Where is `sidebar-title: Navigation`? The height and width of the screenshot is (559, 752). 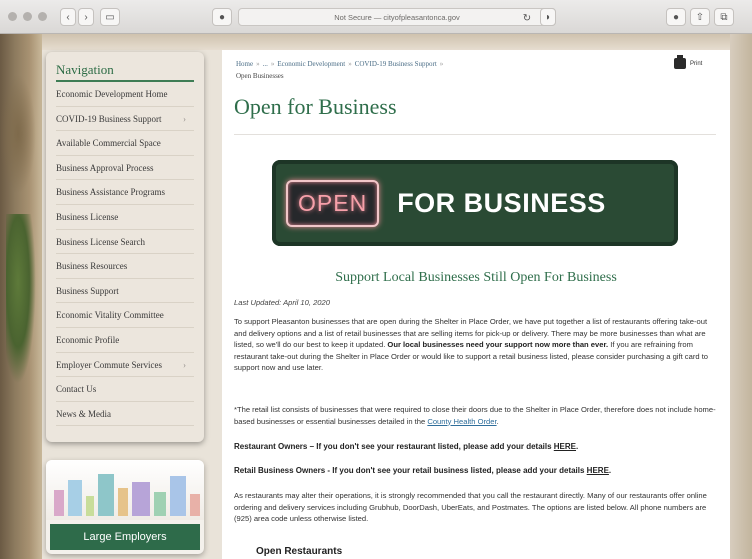 sidebar-title: Navigation is located at coordinates (125, 70).